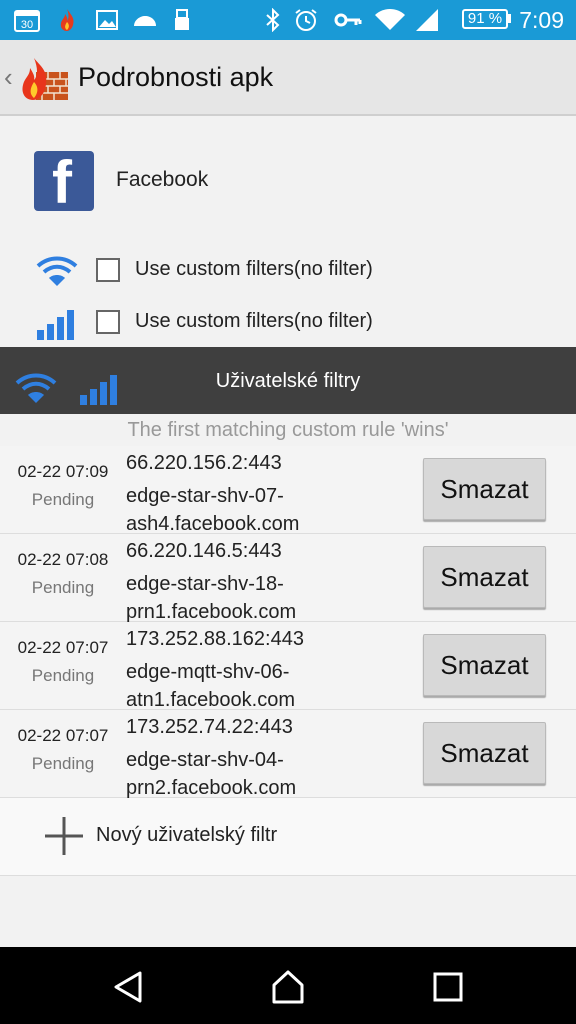 The image size is (576, 1024). Describe the element at coordinates (211, 774) in the screenshot. I see `rule-hostname: edge-star-shv-04-prn2.facebook.com` at that location.